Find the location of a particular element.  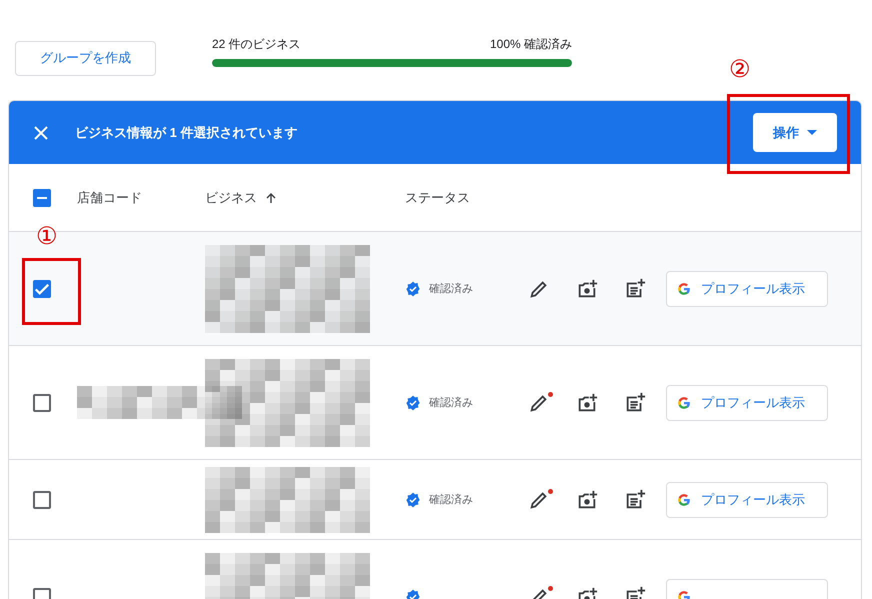

column-header: ビジネス is located at coordinates (305, 197).